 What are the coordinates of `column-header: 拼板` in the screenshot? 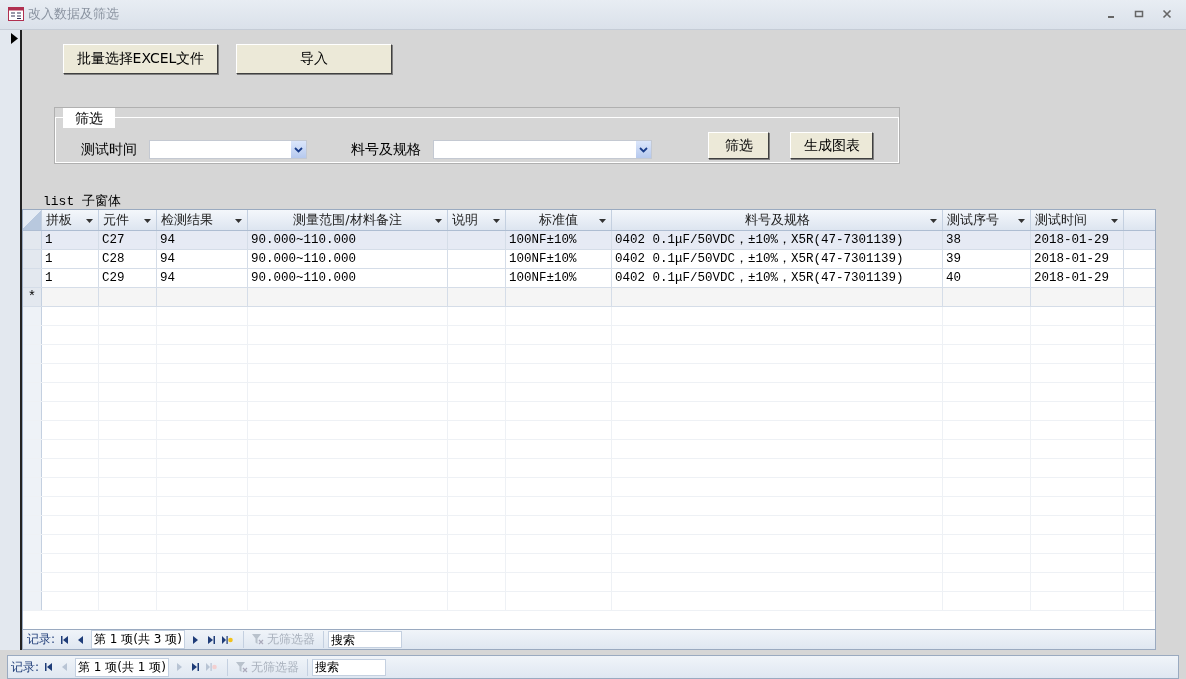 It's located at (70, 219).